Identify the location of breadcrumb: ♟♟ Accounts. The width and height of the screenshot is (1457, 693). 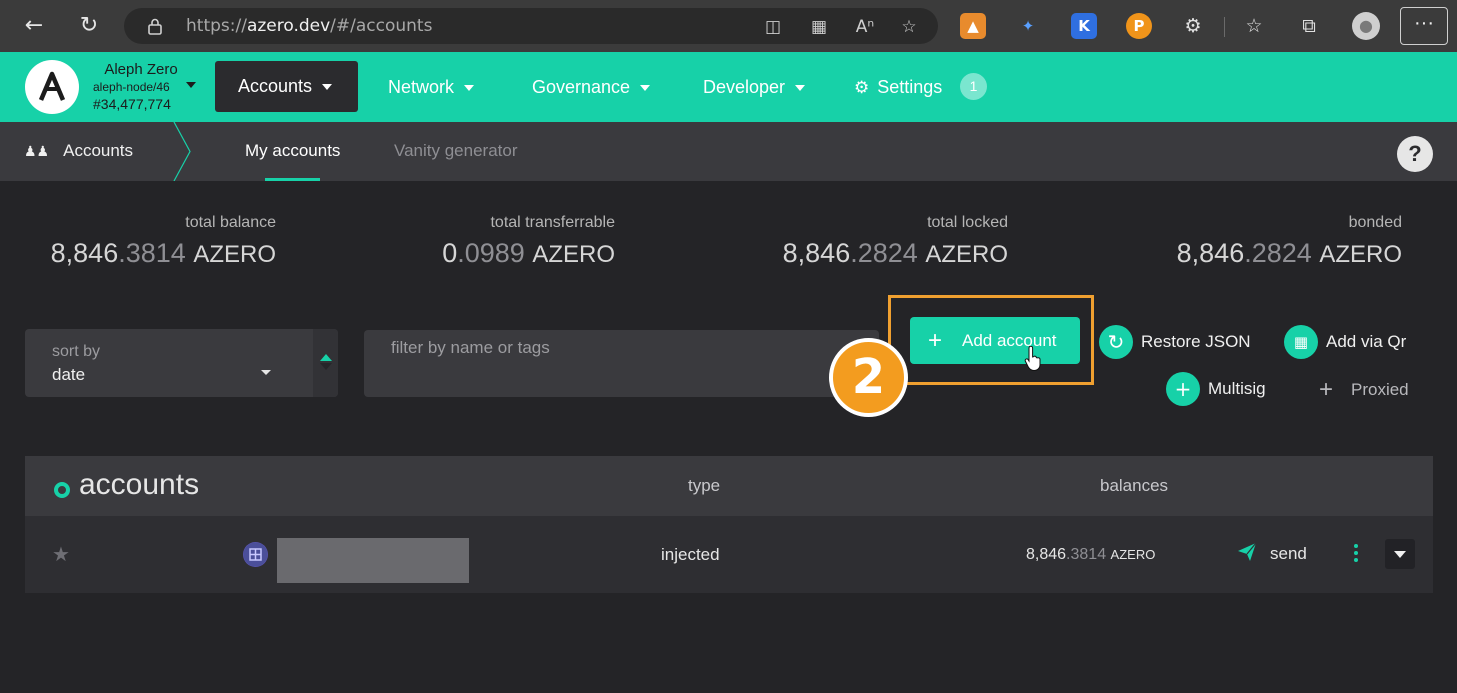
(78, 151).